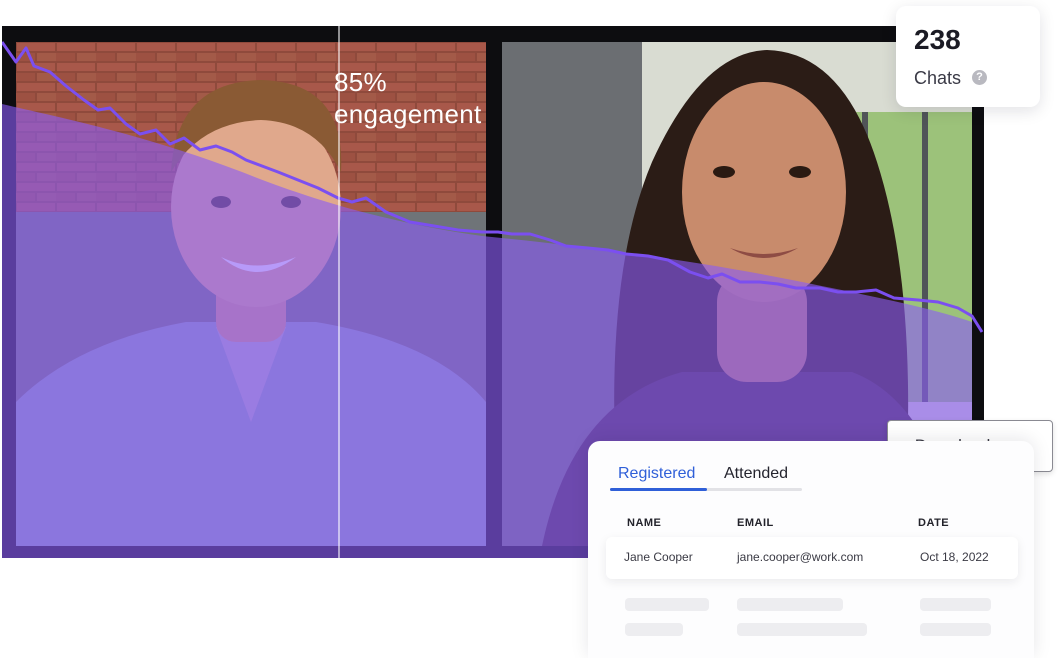 This screenshot has width=1060, height=658. I want to click on cell-email: jane.cooper@work.com, so click(800, 557).